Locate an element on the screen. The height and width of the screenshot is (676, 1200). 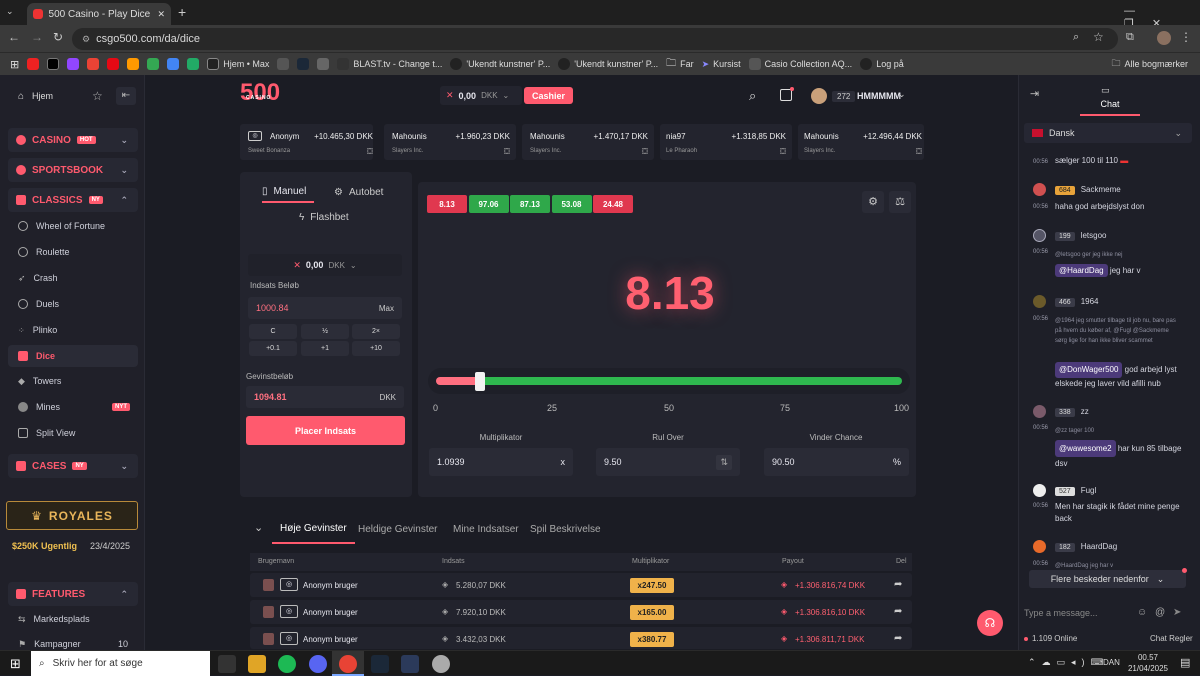
sidebar-classics: CLASSICS NY ⌃ is located at coordinates (73, 200).